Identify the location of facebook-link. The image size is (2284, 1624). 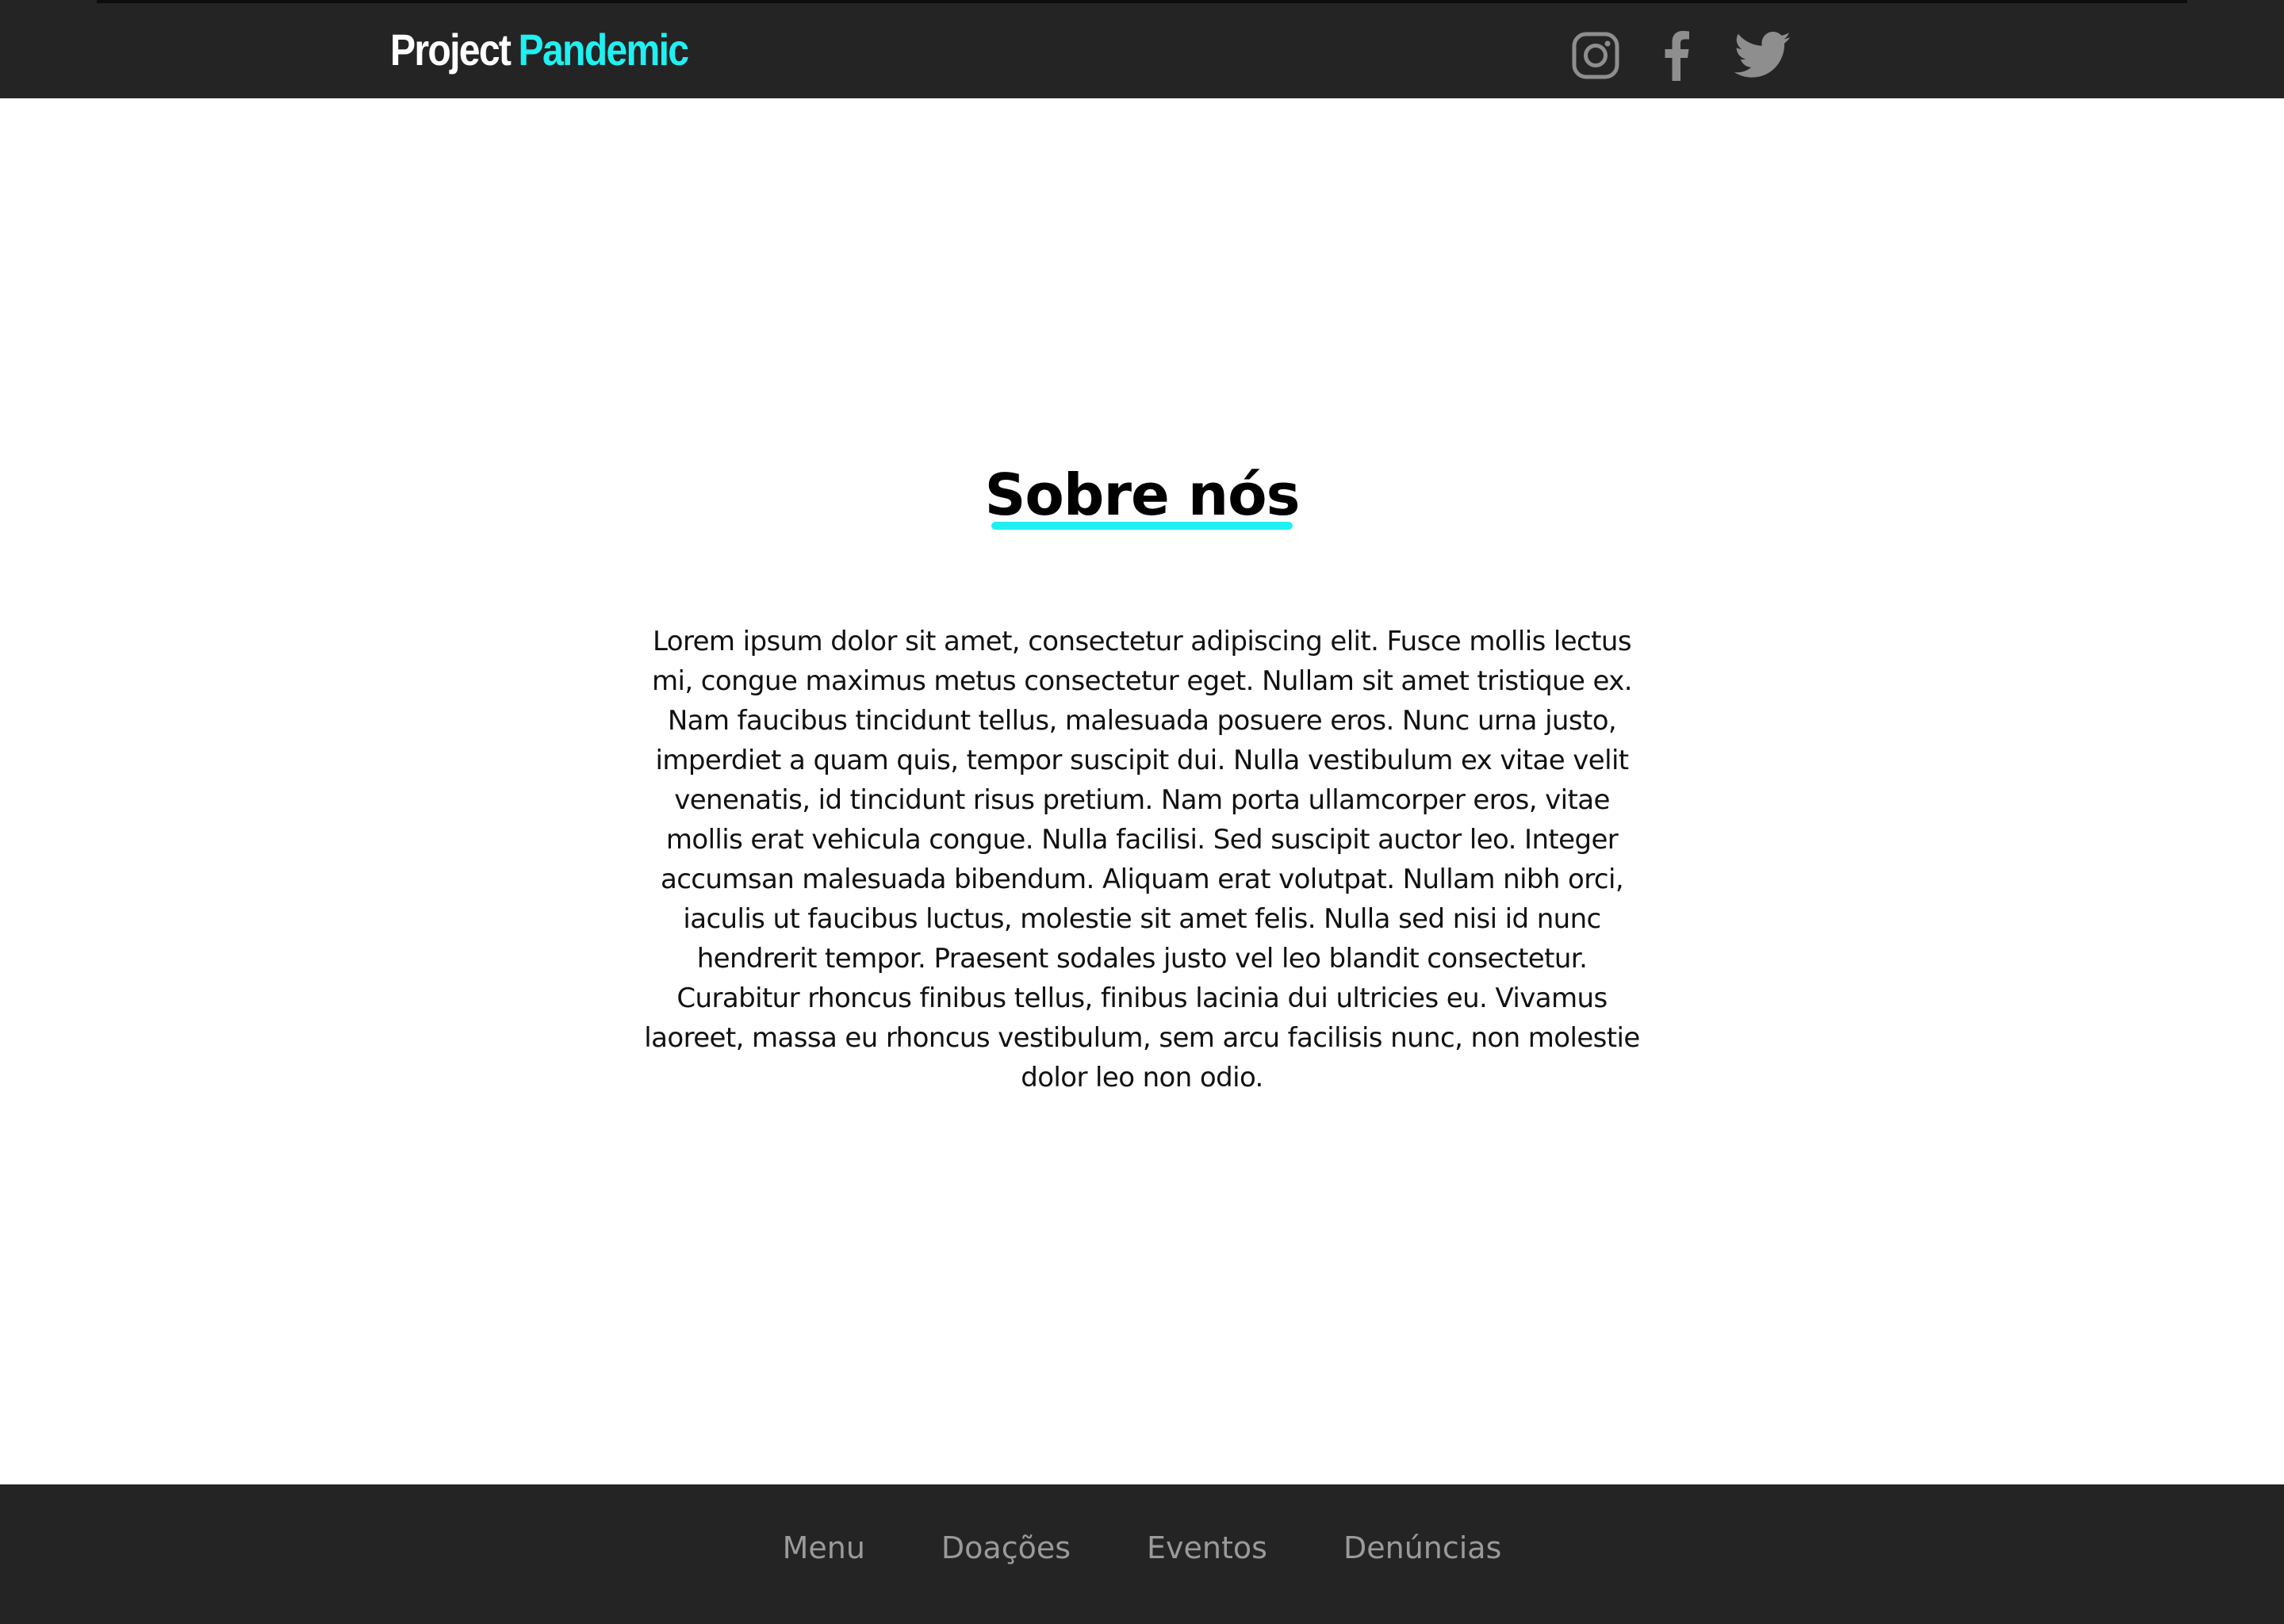
(1676, 55).